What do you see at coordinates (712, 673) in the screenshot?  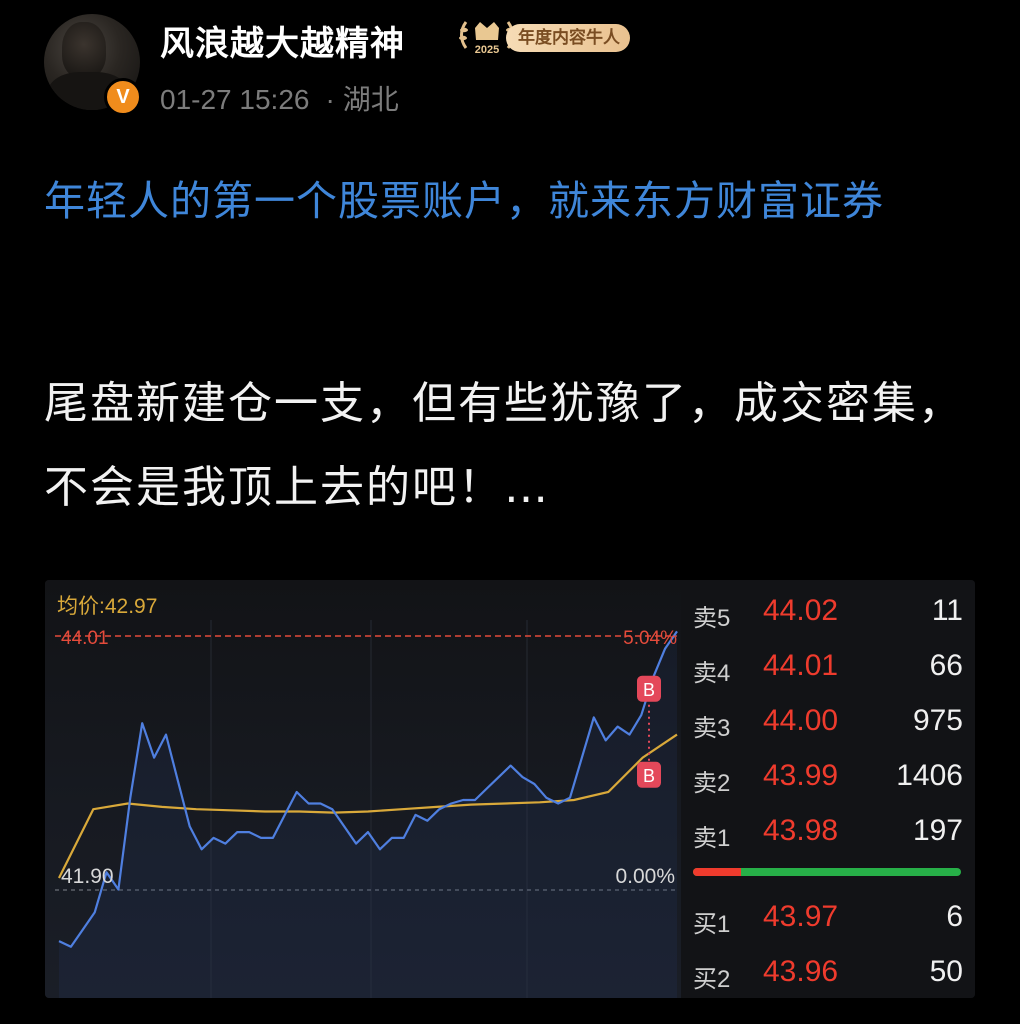 I see `ask-label: 卖4` at bounding box center [712, 673].